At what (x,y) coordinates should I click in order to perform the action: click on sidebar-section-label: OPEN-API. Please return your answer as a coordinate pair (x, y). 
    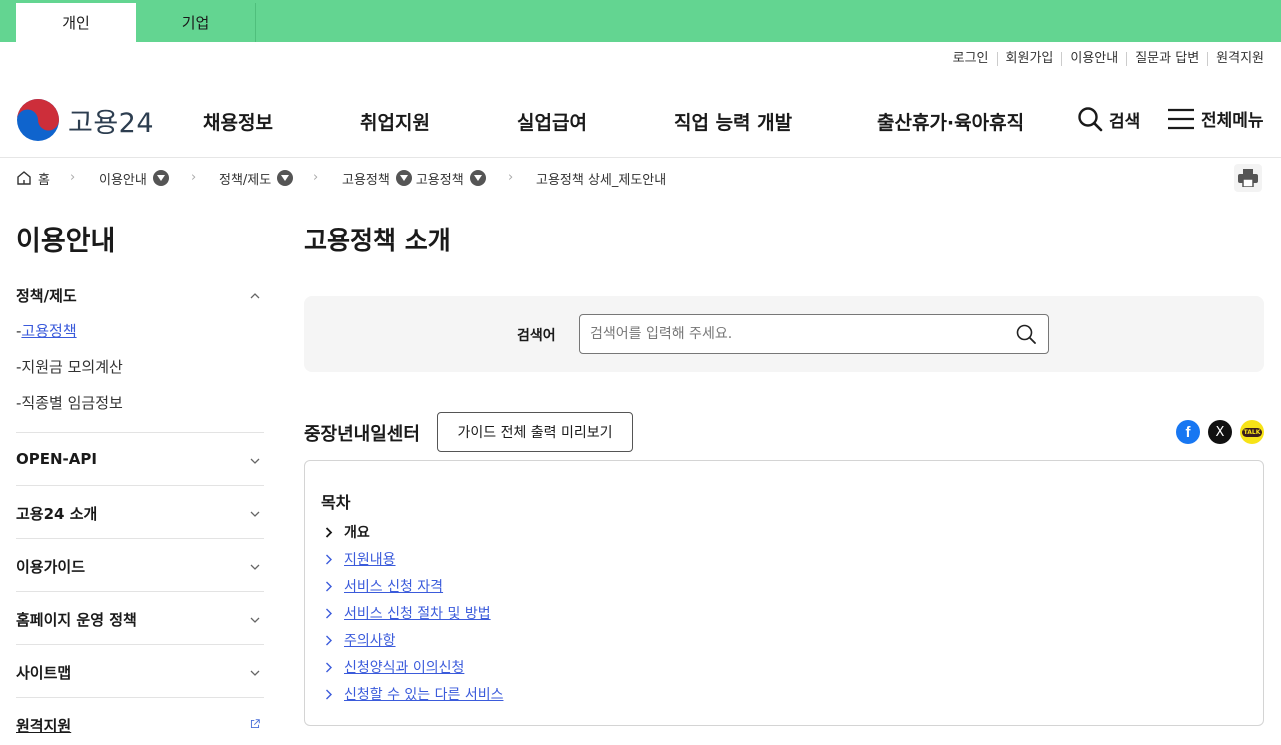
    Looking at the image, I should click on (56, 459).